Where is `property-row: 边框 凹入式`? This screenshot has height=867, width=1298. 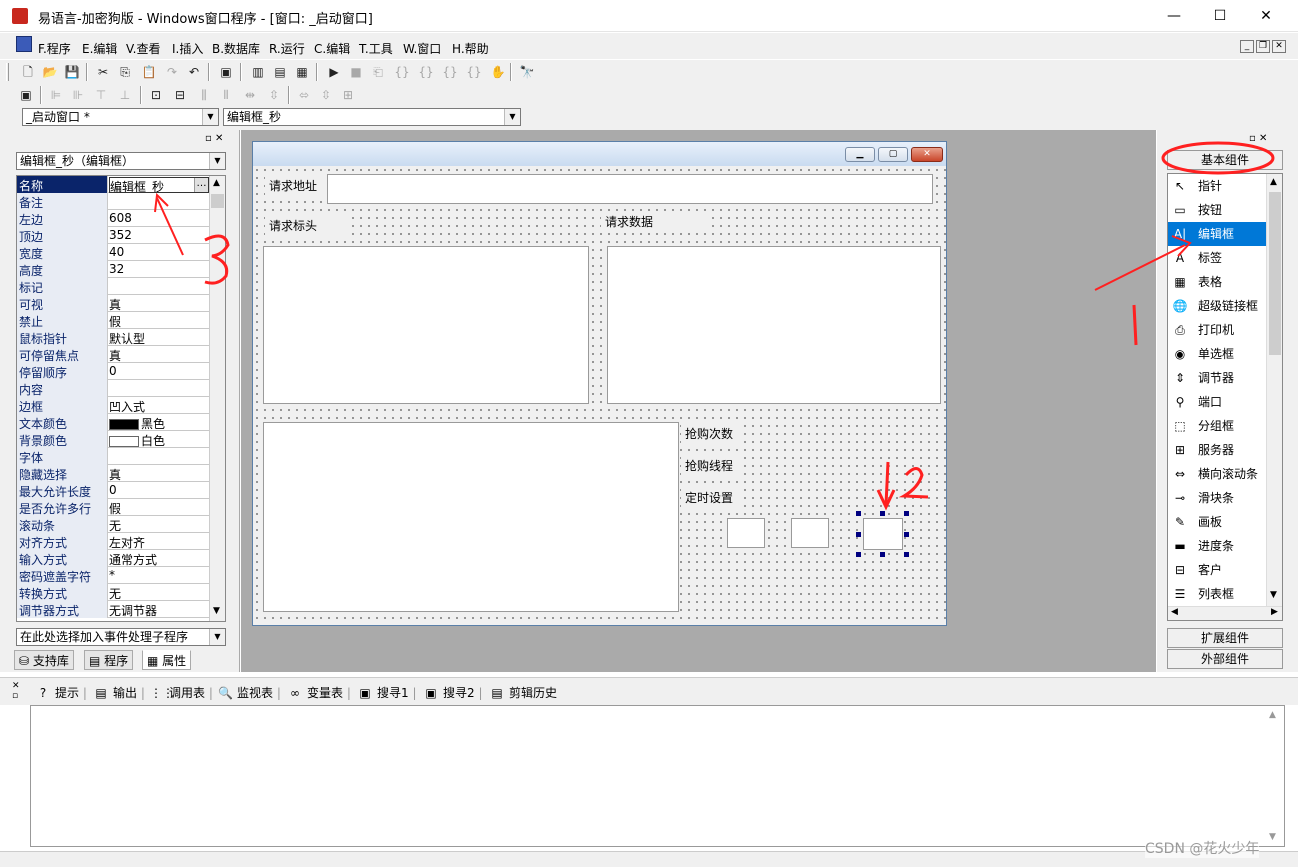
property-row: 边框 凹入式 is located at coordinates (113, 405).